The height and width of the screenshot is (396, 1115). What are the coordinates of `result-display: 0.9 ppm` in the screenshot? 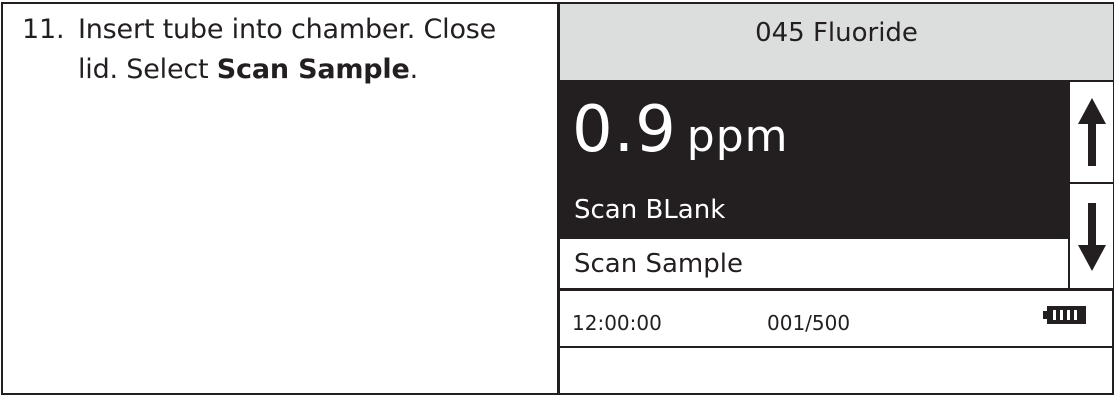 It's located at (680, 133).